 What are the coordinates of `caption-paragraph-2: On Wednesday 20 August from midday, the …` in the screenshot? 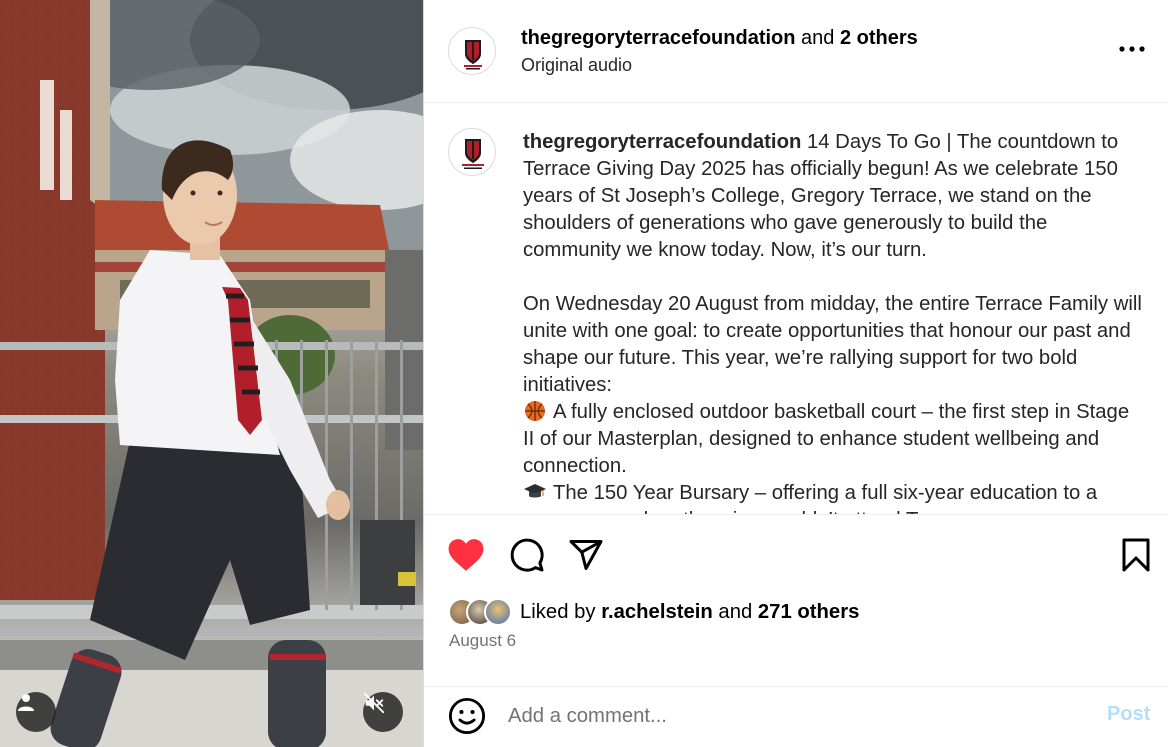 It's located at (832, 344).